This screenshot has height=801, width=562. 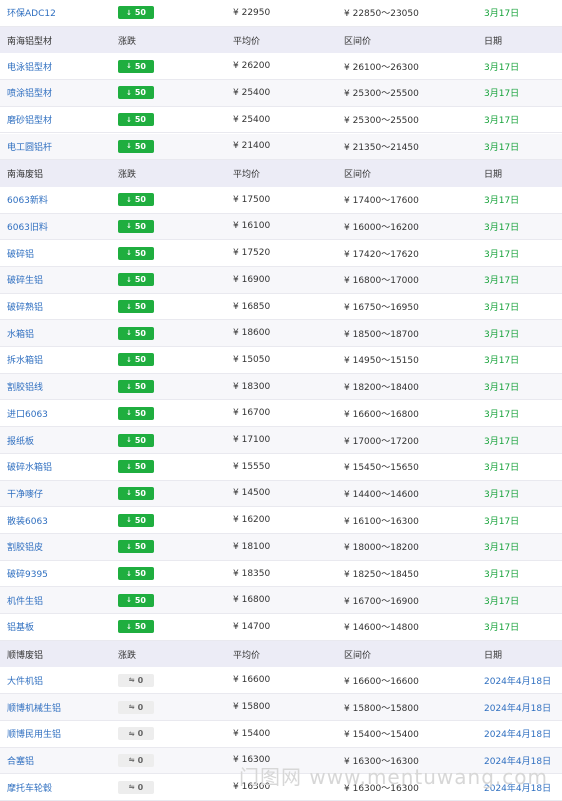 I want to click on average-price: ¥ 15550, so click(x=252, y=466).